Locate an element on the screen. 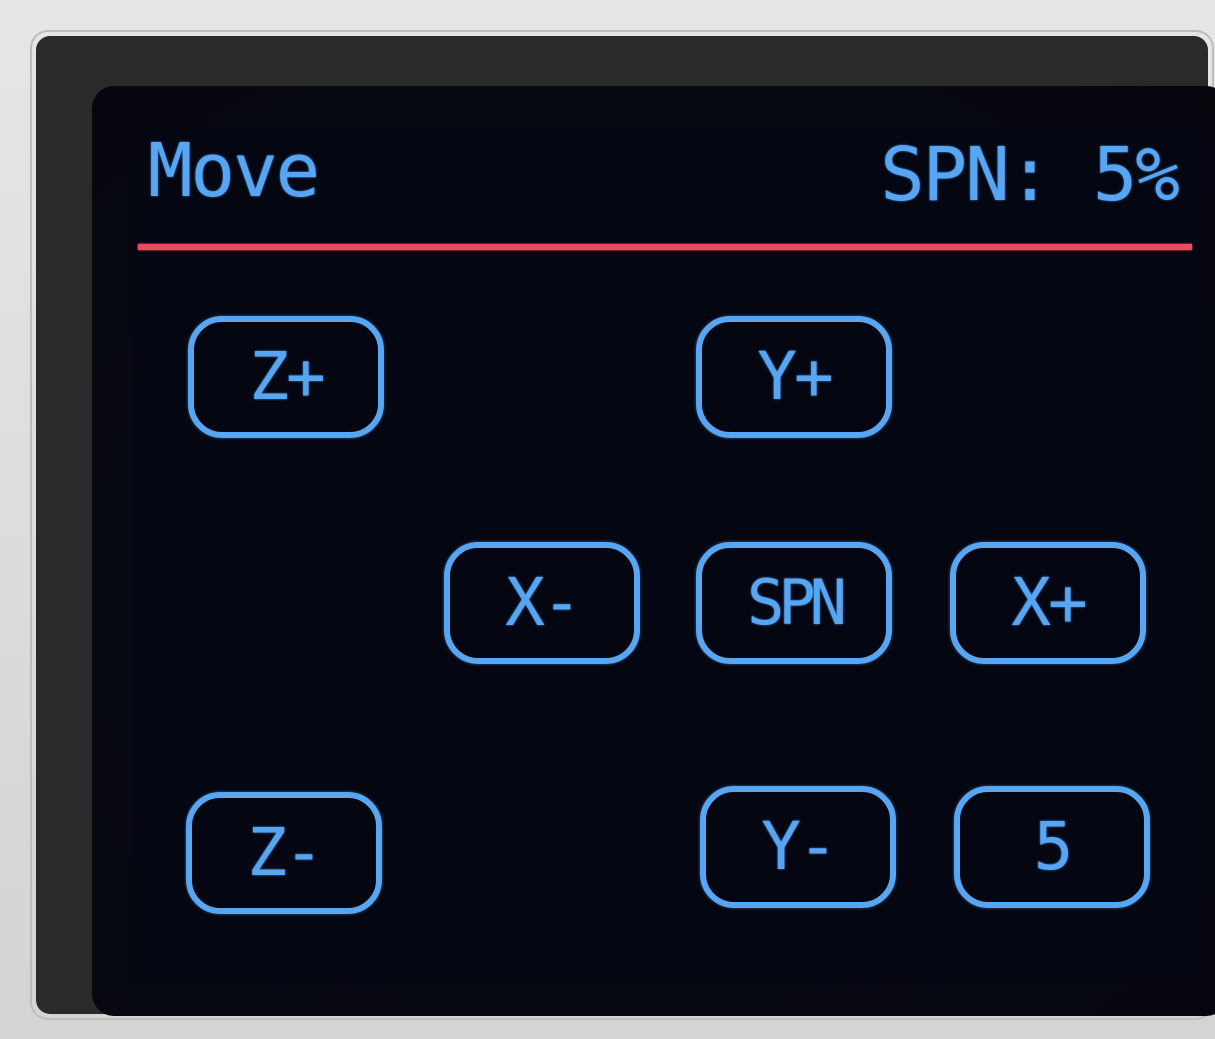 The image size is (1215, 1039). header-divider is located at coordinates (665, 247).